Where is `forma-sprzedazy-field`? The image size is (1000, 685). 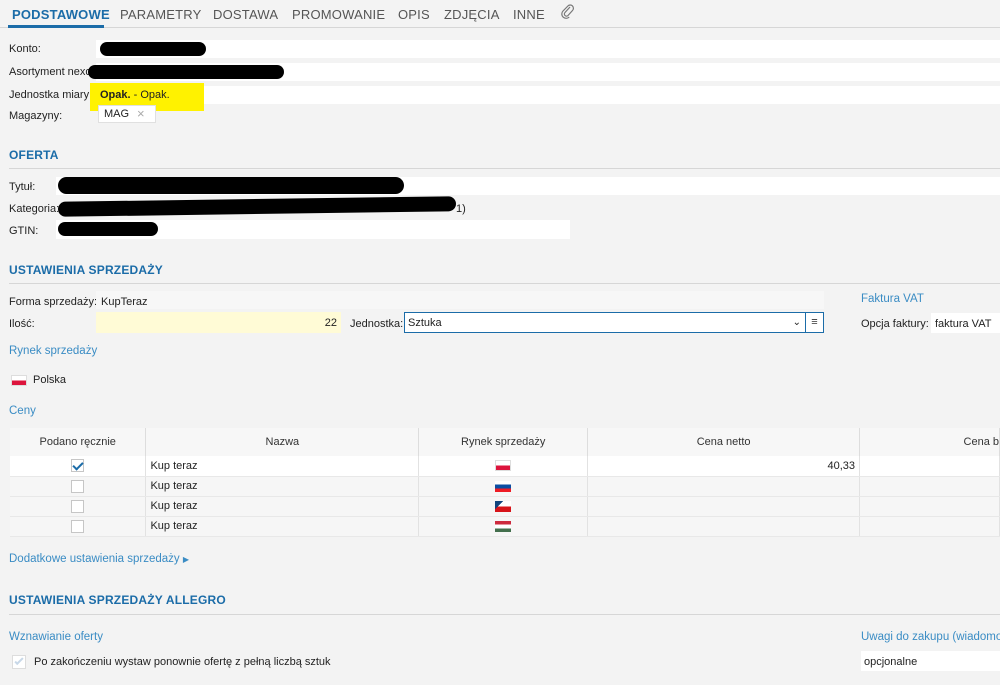 forma-sprzedazy-field is located at coordinates (460, 300).